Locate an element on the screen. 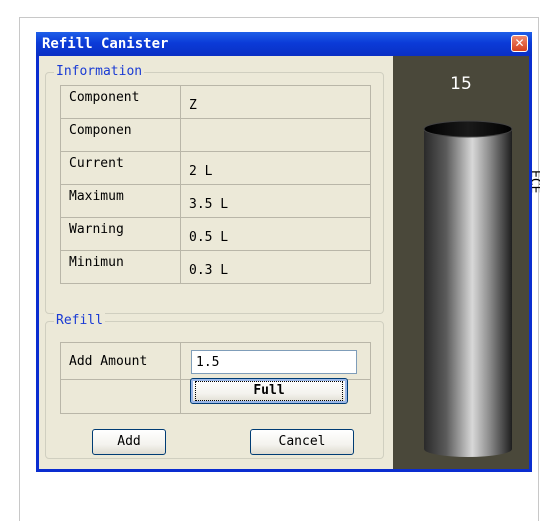  minimun-value: 0.3 L is located at coordinates (275, 267).